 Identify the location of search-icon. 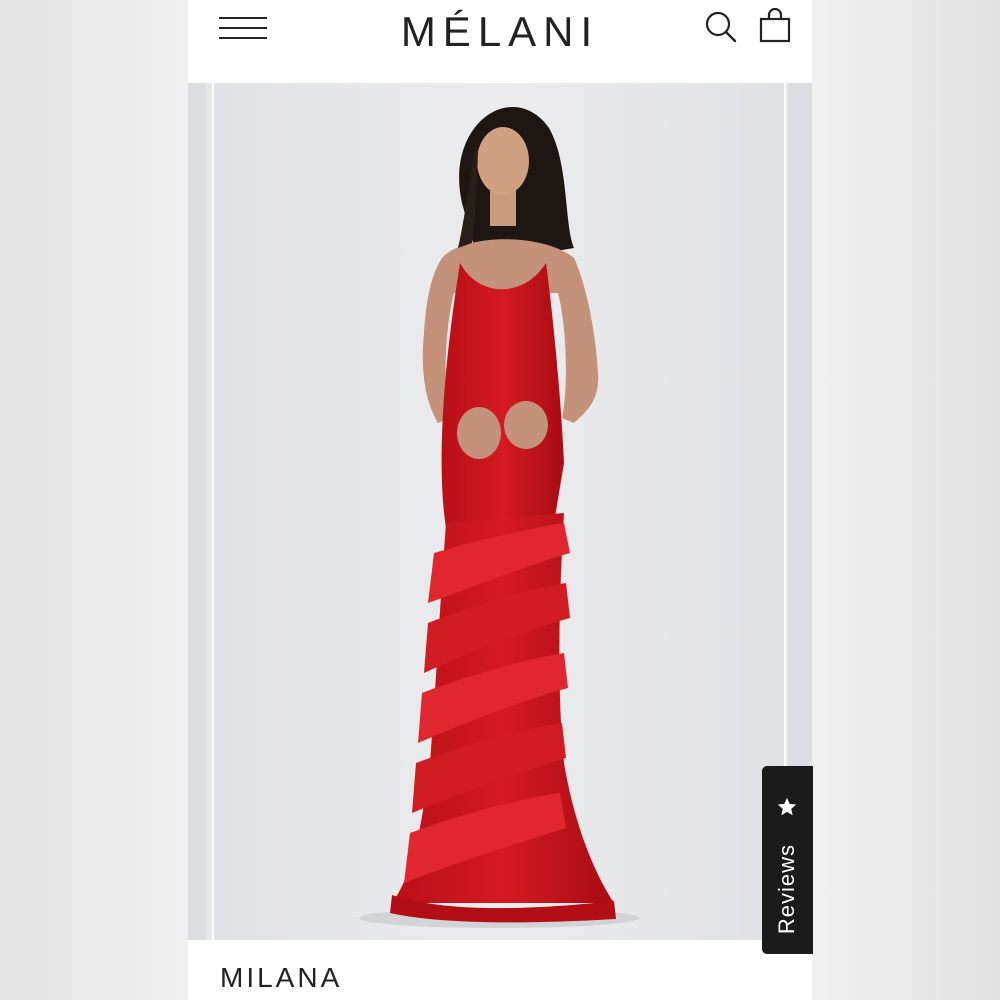
(721, 27).